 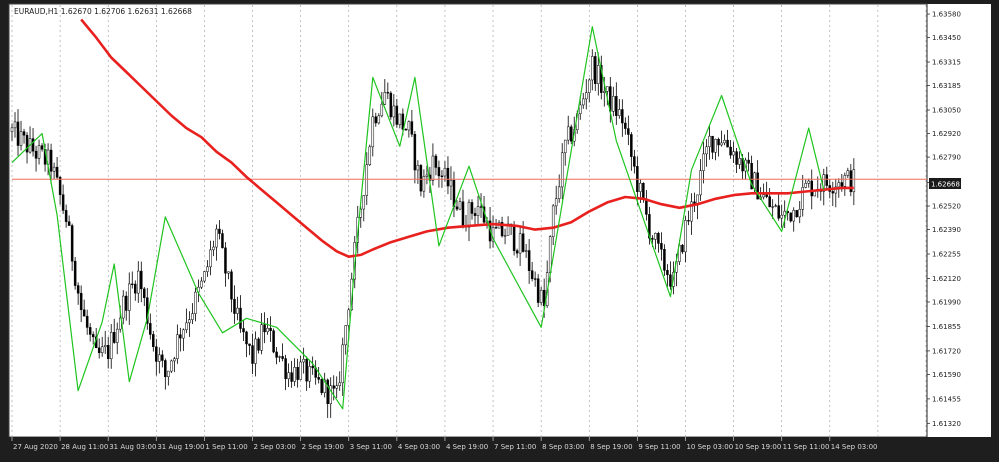 What do you see at coordinates (946, 424) in the screenshot?
I see `price-tick-label: 1.61320` at bounding box center [946, 424].